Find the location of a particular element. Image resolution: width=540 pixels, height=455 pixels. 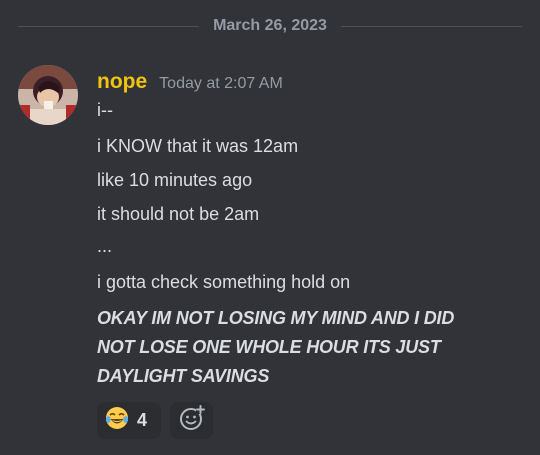

add-reaction-icon is located at coordinates (192, 420).